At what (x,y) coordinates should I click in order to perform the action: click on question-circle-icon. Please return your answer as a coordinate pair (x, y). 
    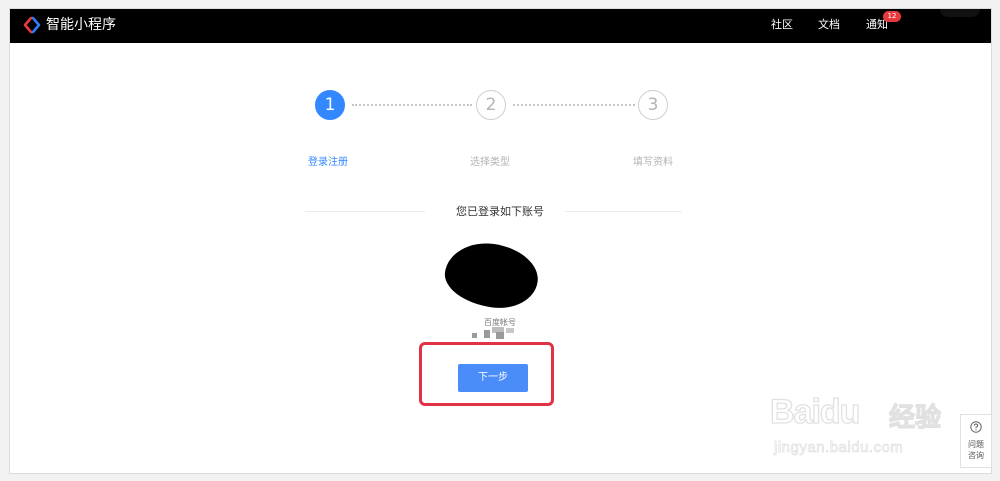
    Looking at the image, I should click on (976, 427).